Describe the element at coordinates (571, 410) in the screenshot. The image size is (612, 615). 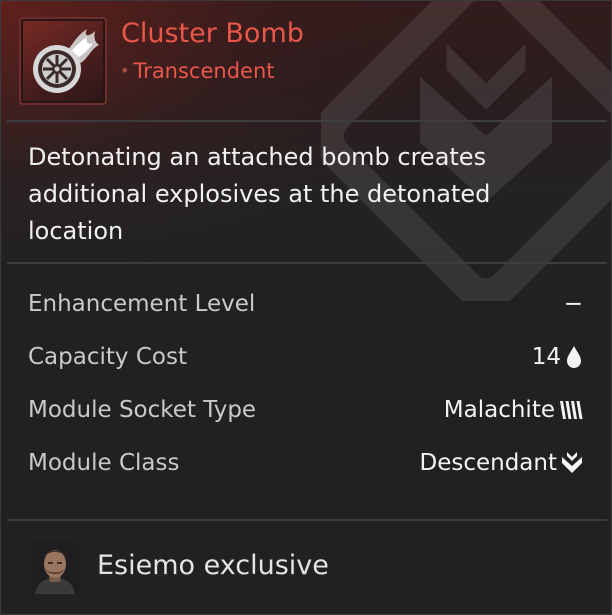
I see `malachite-socket-icon` at that location.